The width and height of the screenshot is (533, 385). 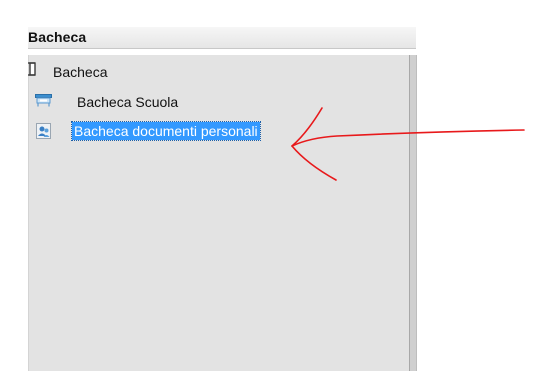 I want to click on school-board-icon, so click(x=43, y=100).